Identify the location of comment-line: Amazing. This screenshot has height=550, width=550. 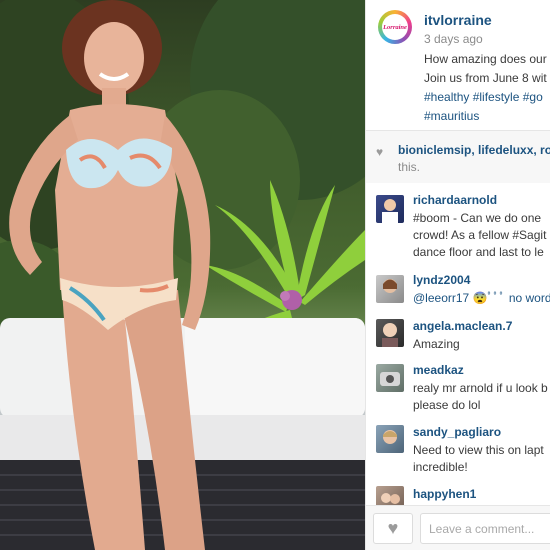
(436, 344).